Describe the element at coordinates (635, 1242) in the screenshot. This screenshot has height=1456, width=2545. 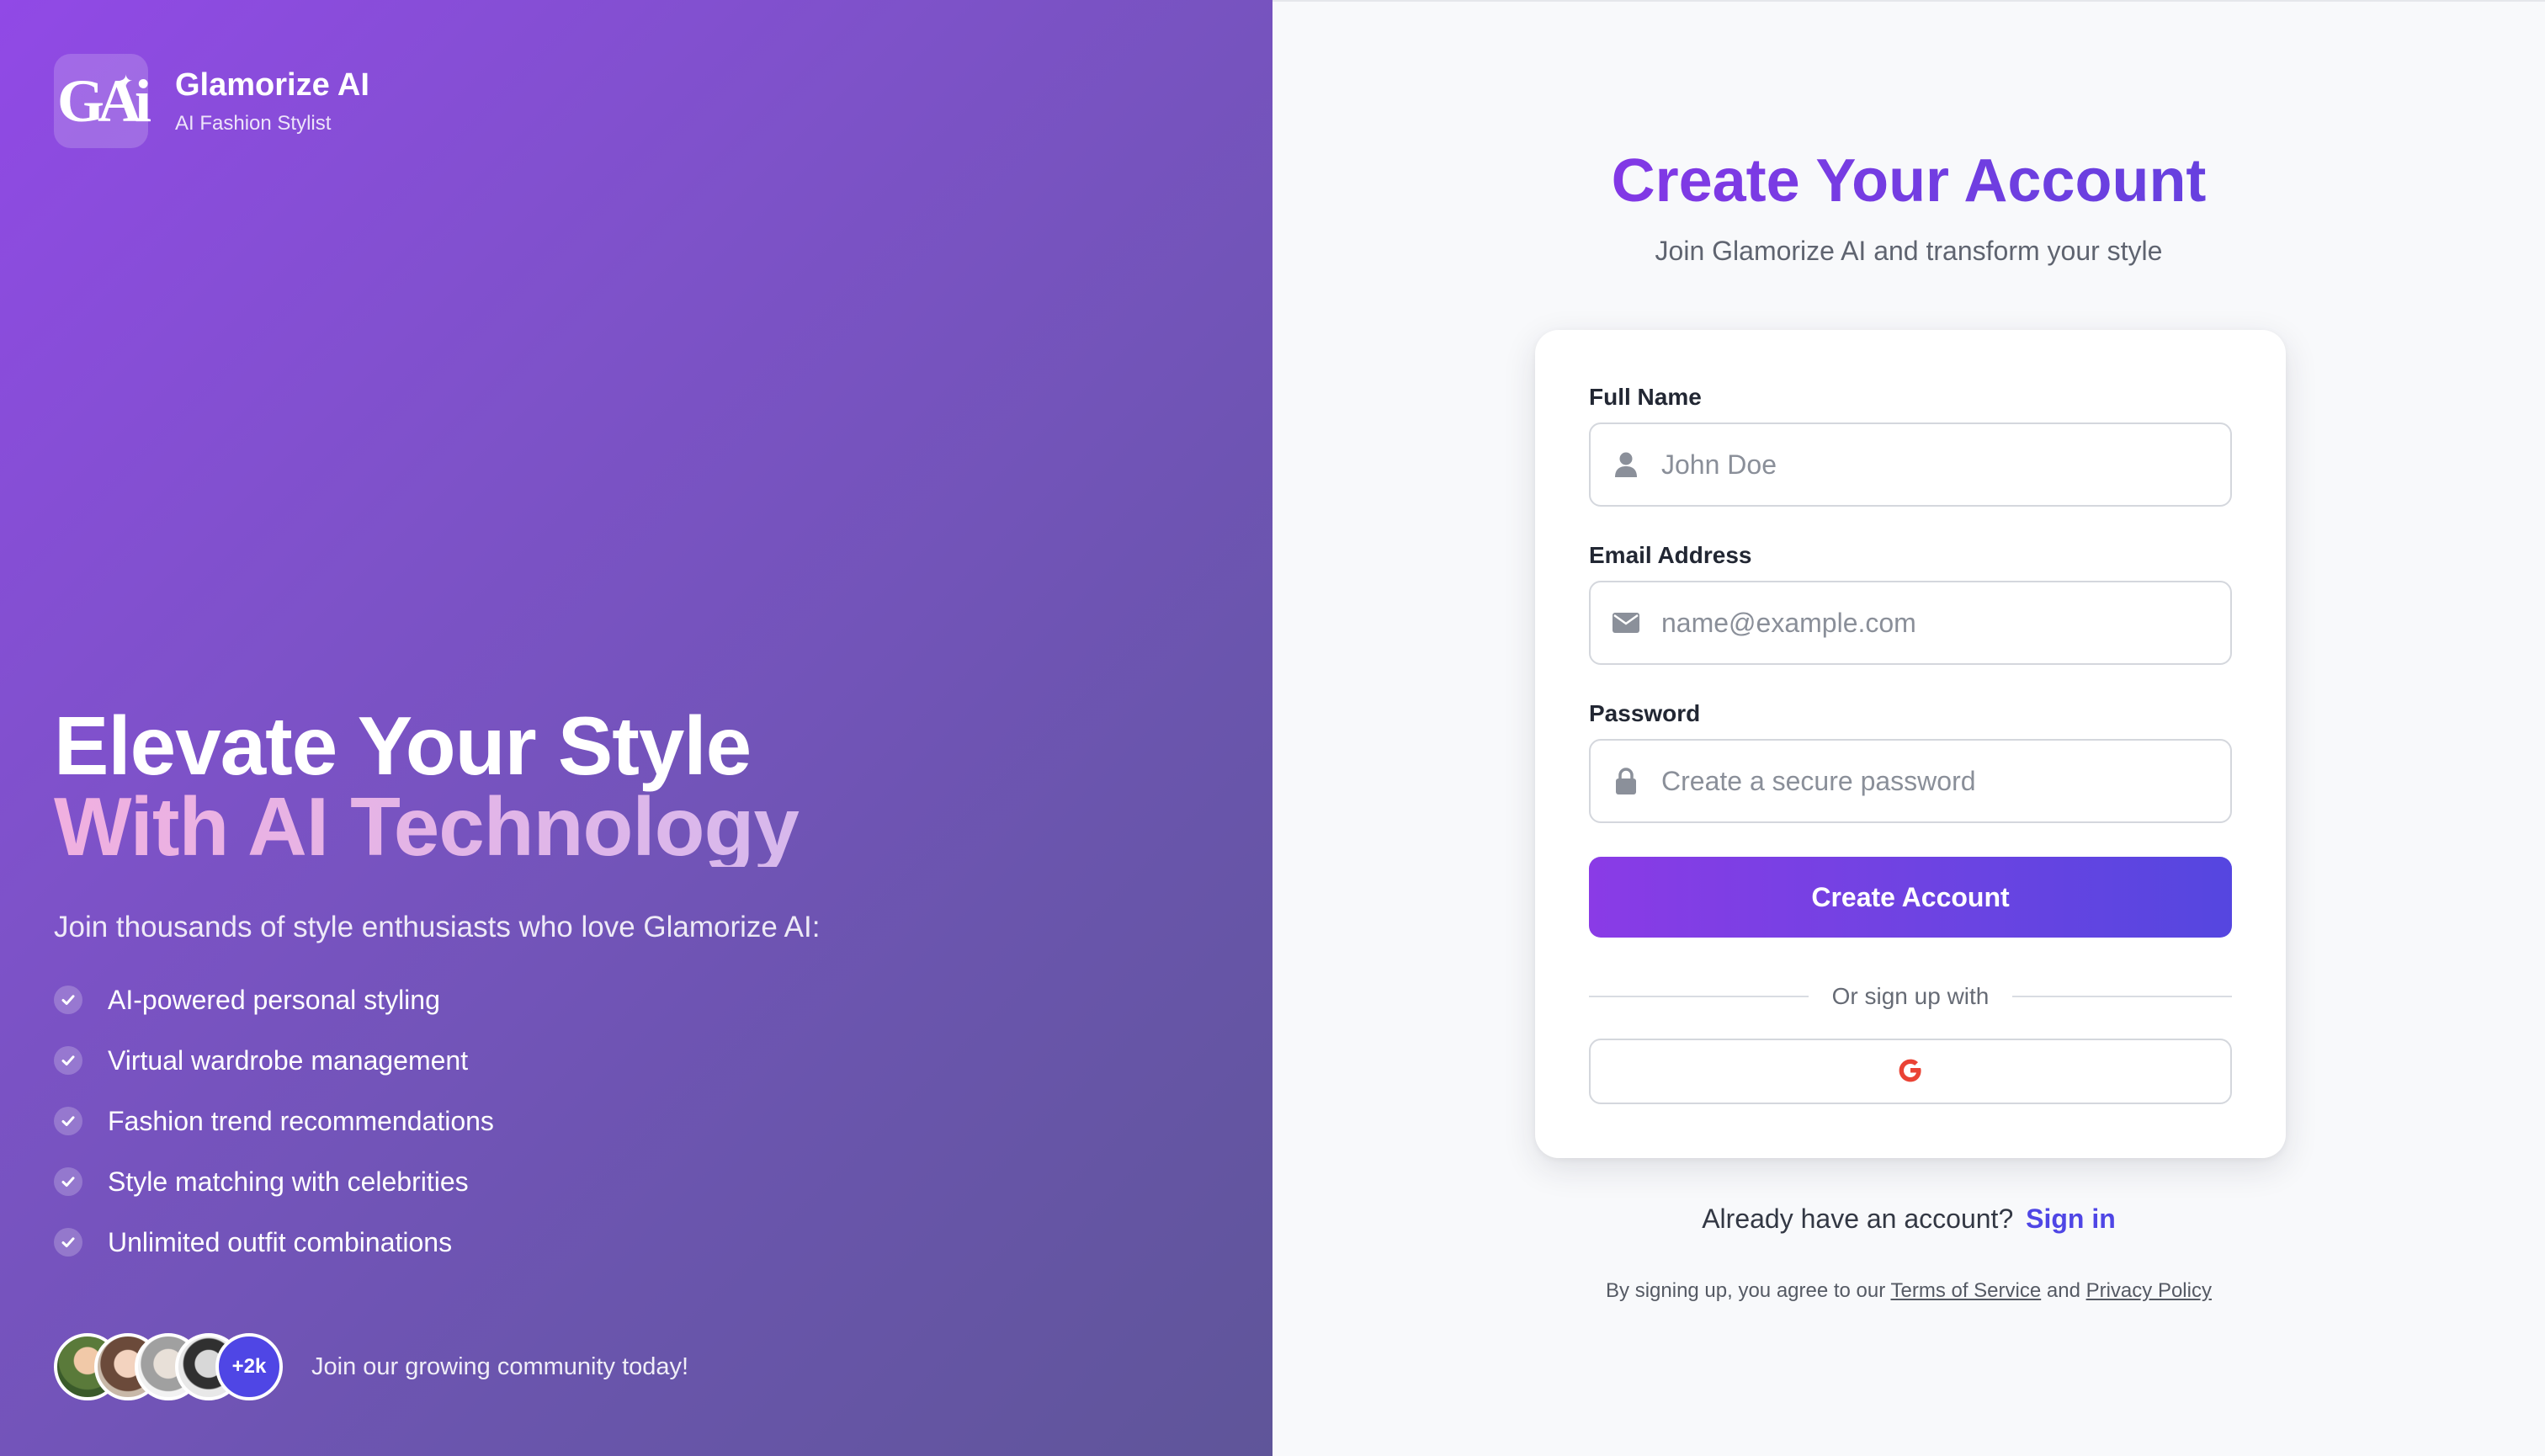
I see `feature-item: Unlimited outfit combinations` at that location.